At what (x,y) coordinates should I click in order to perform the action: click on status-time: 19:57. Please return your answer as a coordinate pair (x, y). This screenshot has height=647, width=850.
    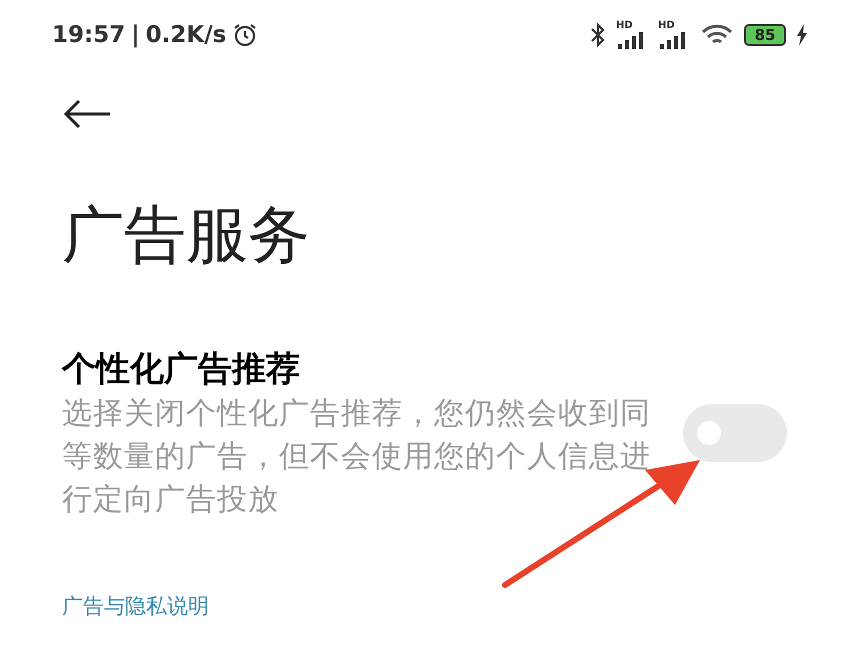
    Looking at the image, I should click on (89, 35).